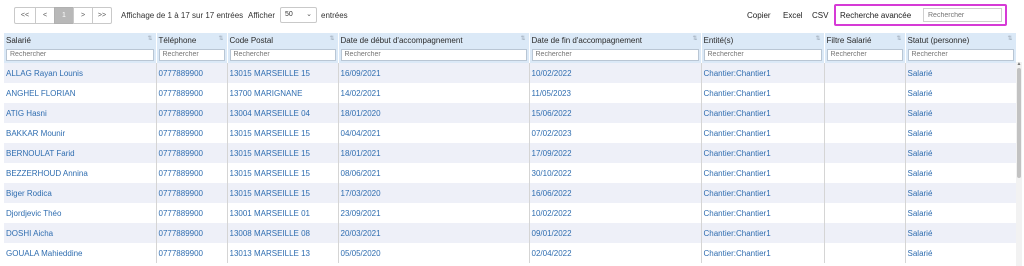 This screenshot has height=266, width=1024. Describe the element at coordinates (283, 253) in the screenshot. I see `table-cell: 13013 MARSEILLE 13` at that location.